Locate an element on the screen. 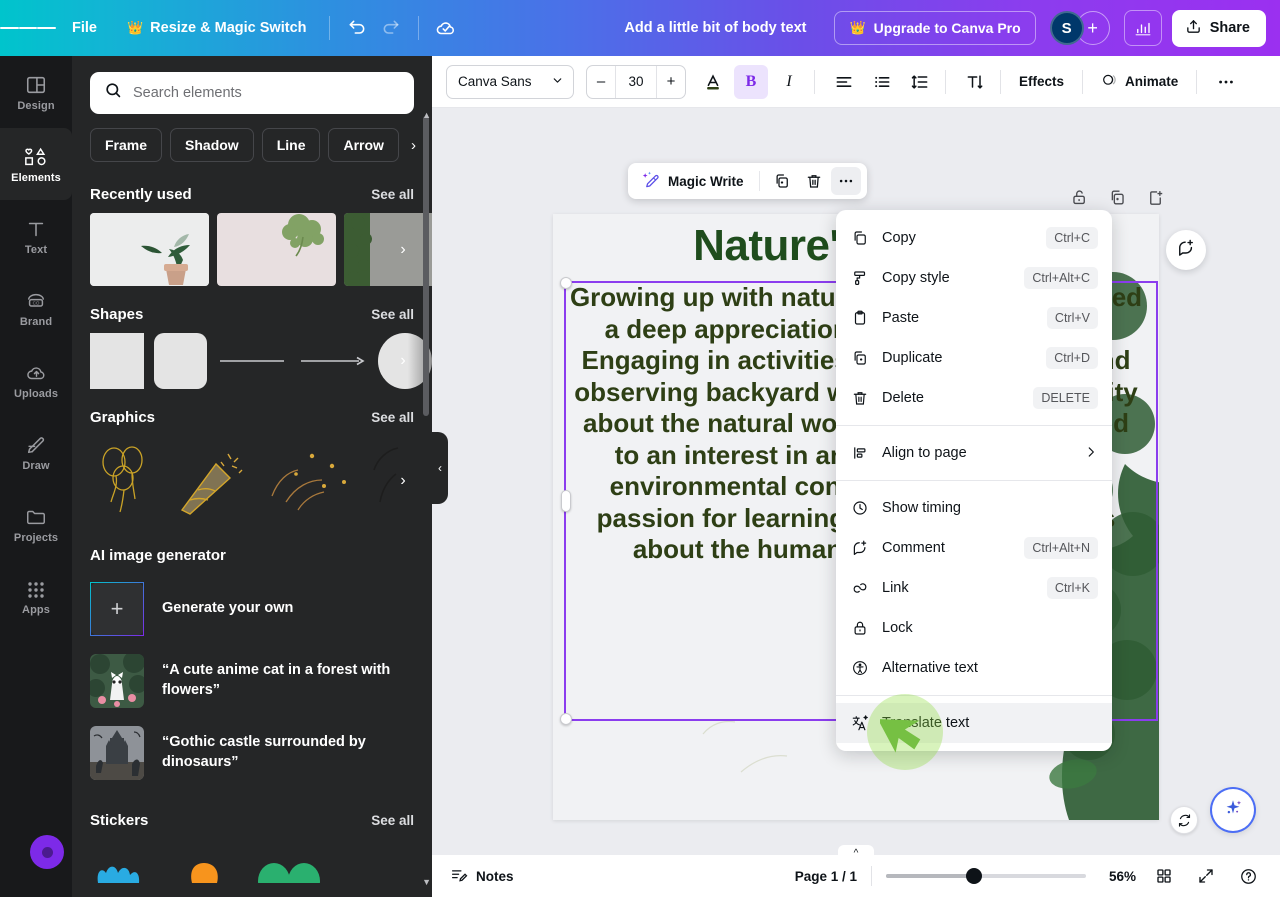 The height and width of the screenshot is (897, 1280). search-box is located at coordinates (252, 93).